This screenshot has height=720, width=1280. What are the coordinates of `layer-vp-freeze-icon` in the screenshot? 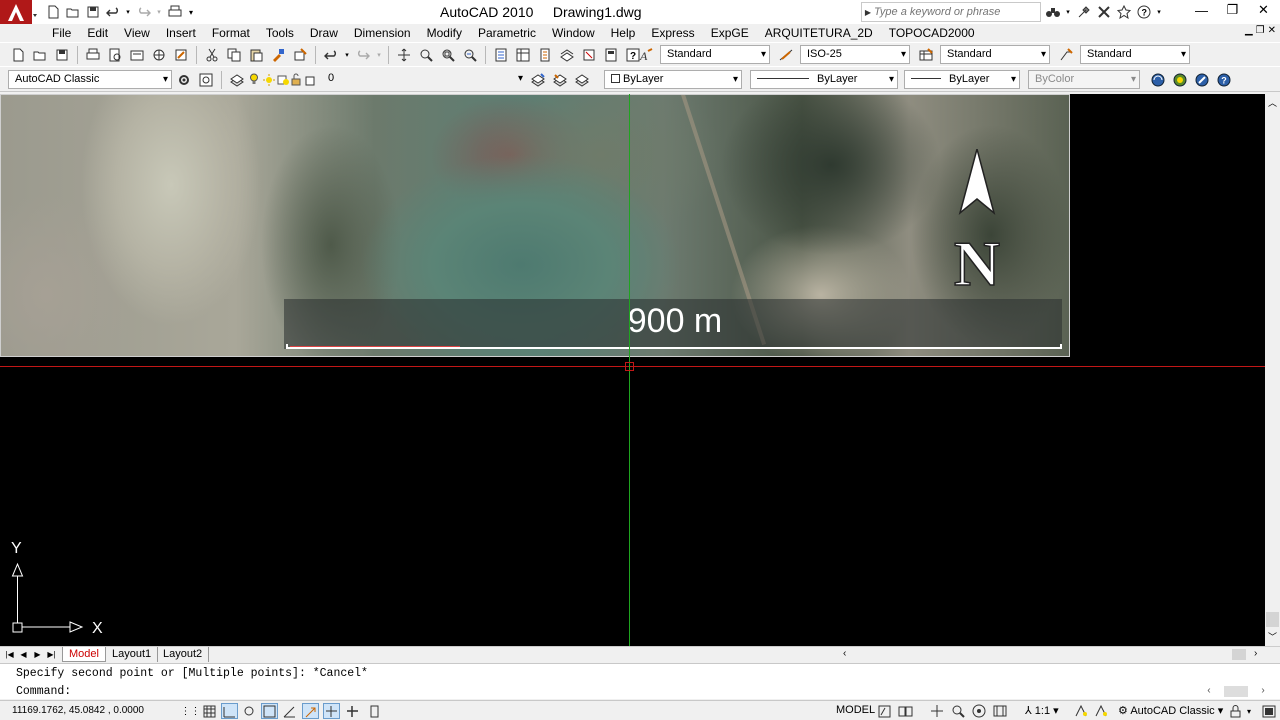 It's located at (283, 80).